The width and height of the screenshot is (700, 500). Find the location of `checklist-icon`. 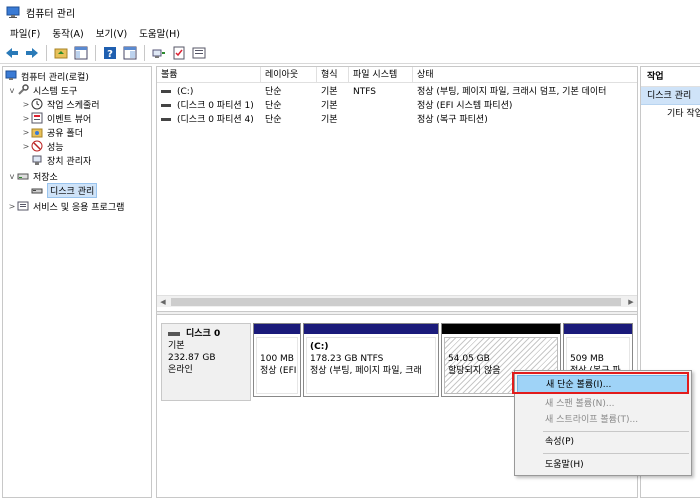

checklist-icon is located at coordinates (179, 53).